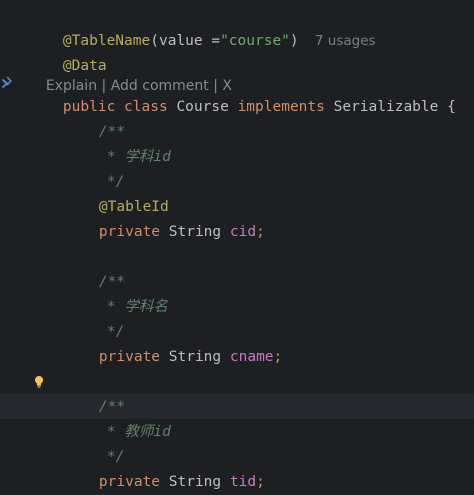 This screenshot has height=495, width=474. What do you see at coordinates (243, 482) in the screenshot?
I see `field-name: tid` at bounding box center [243, 482].